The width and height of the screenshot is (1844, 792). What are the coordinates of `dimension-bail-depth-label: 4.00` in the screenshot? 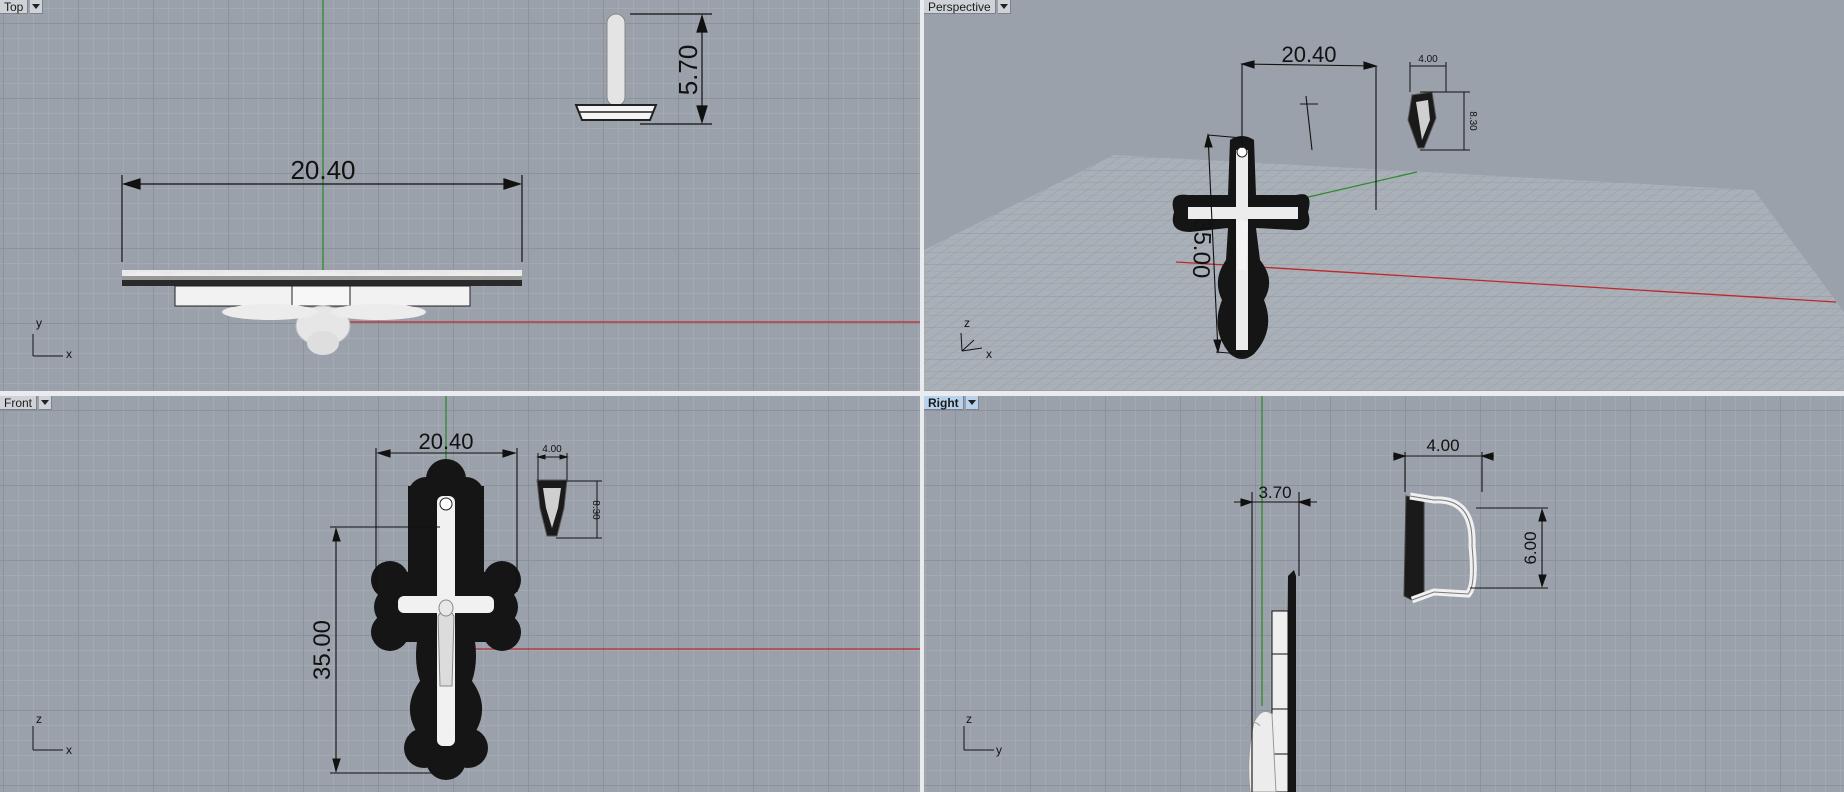 It's located at (1442, 445).